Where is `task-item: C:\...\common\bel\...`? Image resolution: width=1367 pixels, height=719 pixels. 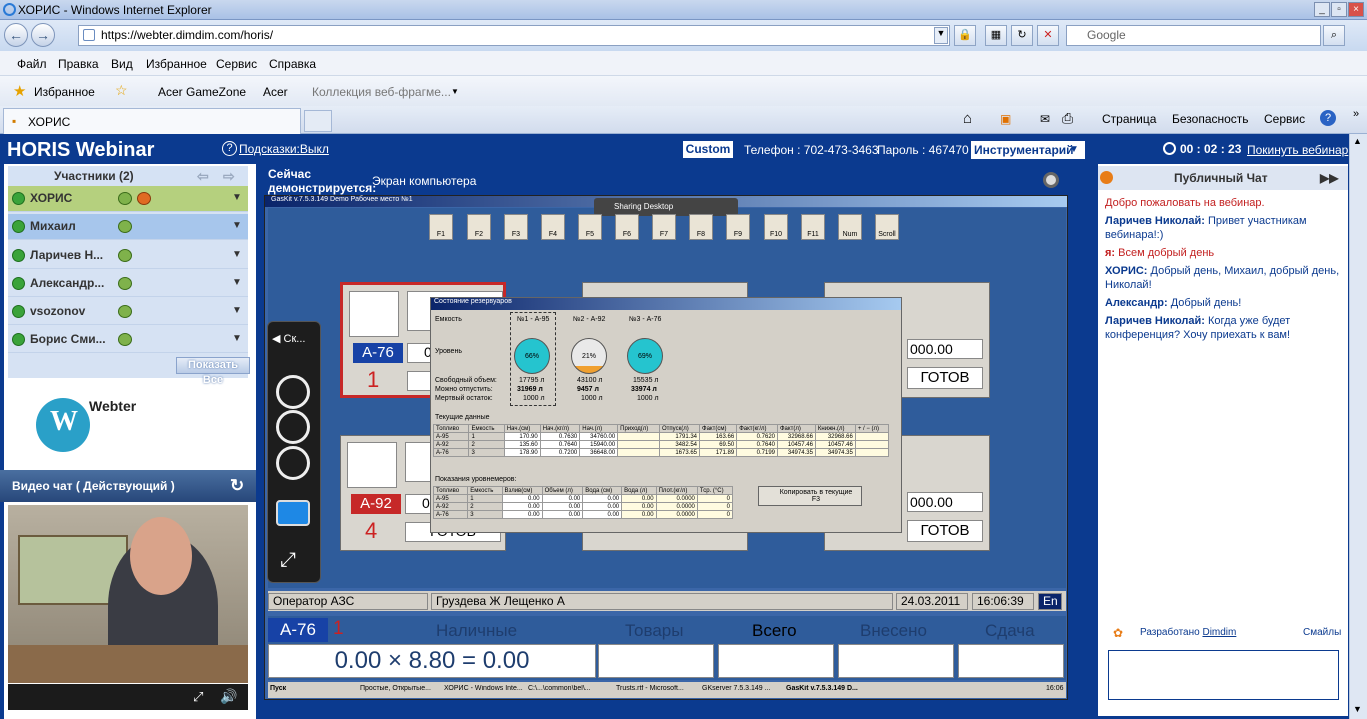 task-item: C:\...\common\bel\... is located at coordinates (570, 688).